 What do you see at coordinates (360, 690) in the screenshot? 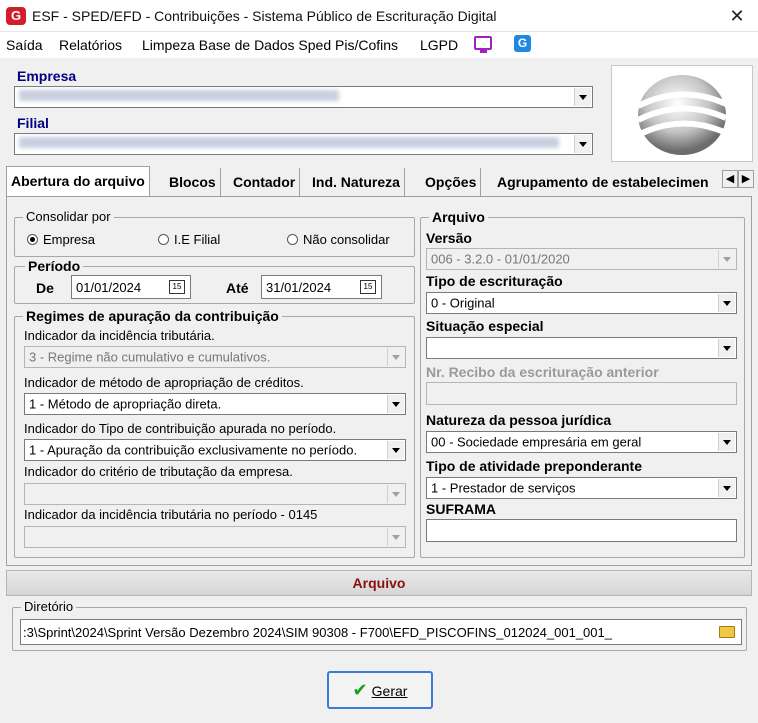
I see `checkmark-icon: ✔` at bounding box center [360, 690].